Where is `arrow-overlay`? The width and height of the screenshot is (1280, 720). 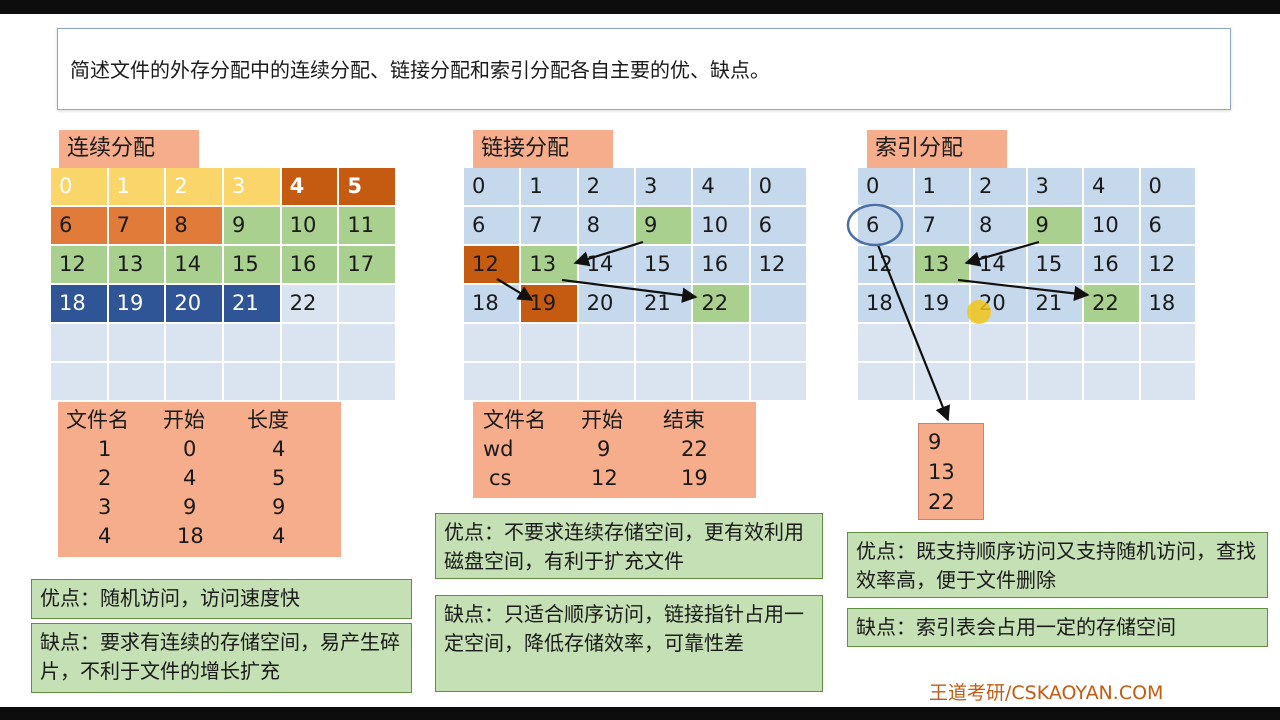 arrow-overlay is located at coordinates (793, 312).